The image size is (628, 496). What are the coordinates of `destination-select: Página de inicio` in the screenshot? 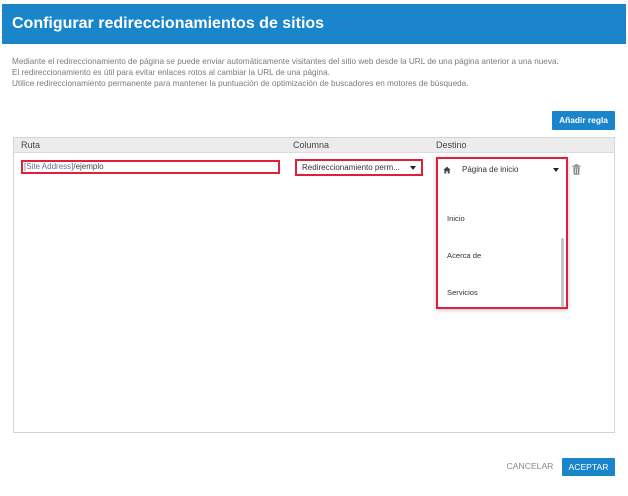 It's located at (502, 170).